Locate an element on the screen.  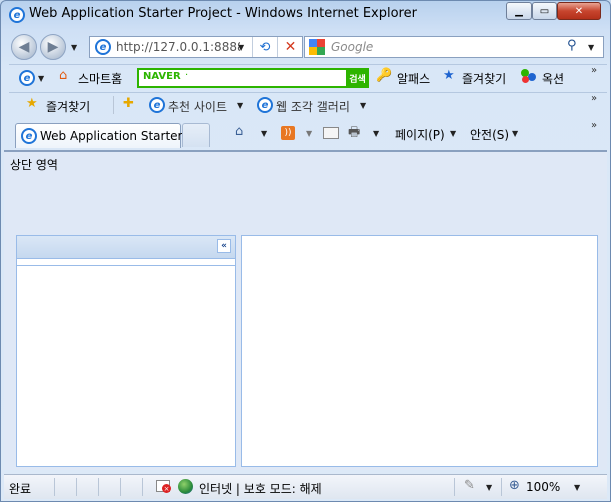
safety-menu-dropdown: ▼ is located at coordinates (515, 133).